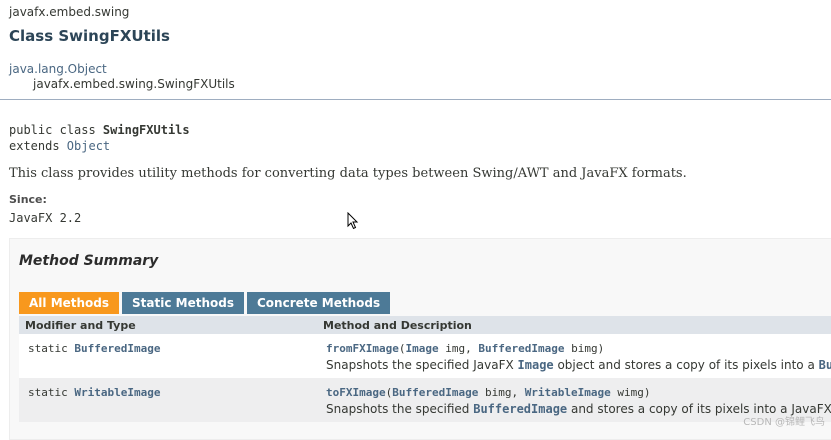  I want to click on method-summary-heading: Method Summary, so click(89, 261).